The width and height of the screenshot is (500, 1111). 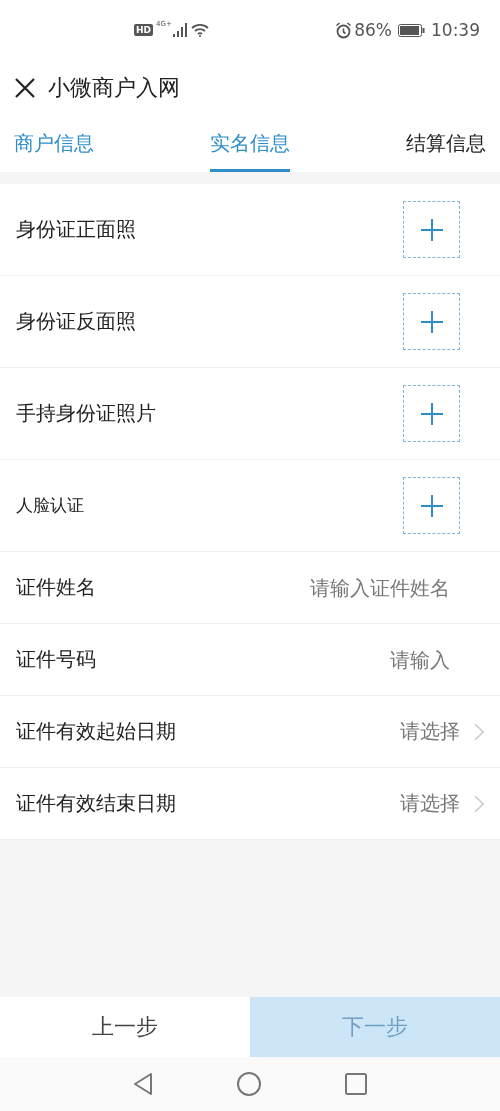 What do you see at coordinates (446, 144) in the screenshot?
I see `tab: 结算信息` at bounding box center [446, 144].